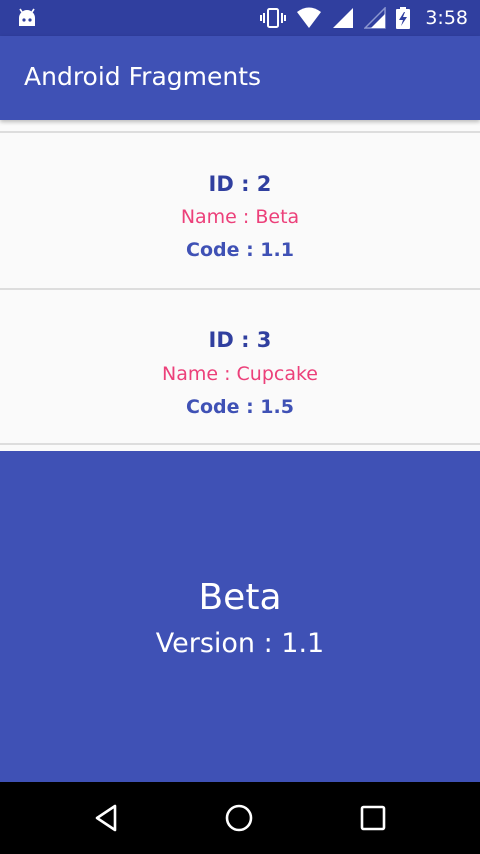 The image size is (480, 854). What do you see at coordinates (240, 217) in the screenshot?
I see `item-name: Name : Beta` at bounding box center [240, 217].